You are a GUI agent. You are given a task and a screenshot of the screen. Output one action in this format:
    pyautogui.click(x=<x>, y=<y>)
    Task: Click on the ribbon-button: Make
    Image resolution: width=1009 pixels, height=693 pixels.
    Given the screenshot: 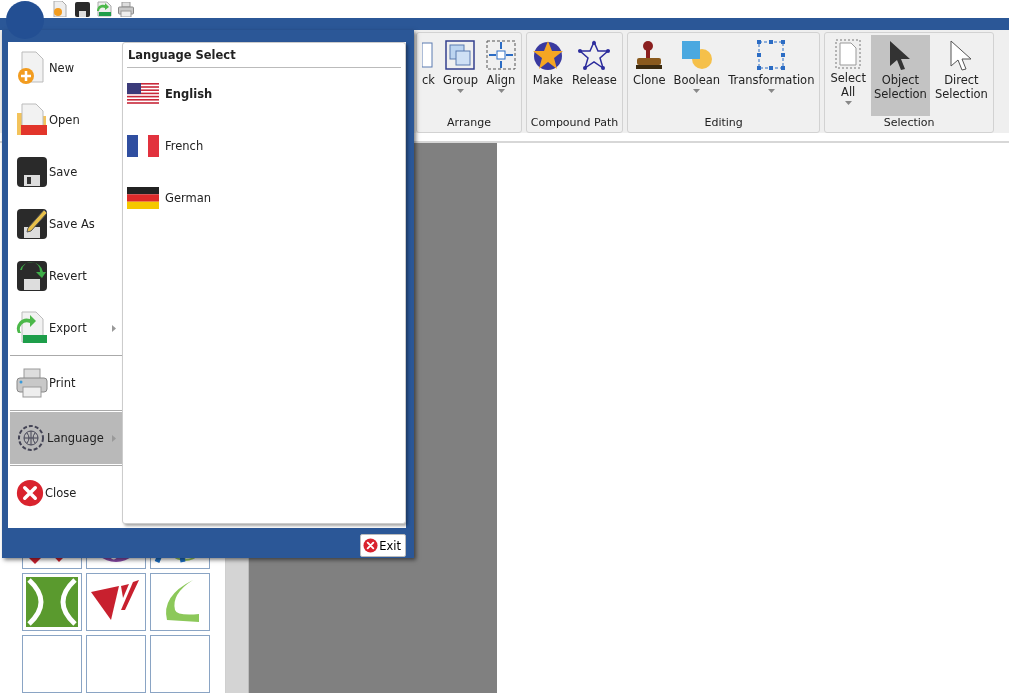 What is the action you would take?
    pyautogui.click(x=548, y=75)
    